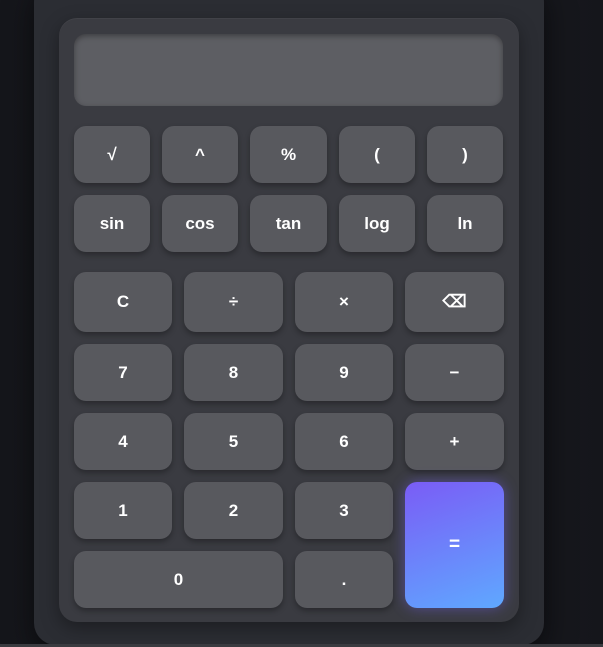  I want to click on digit-6-button: 6, so click(344, 441).